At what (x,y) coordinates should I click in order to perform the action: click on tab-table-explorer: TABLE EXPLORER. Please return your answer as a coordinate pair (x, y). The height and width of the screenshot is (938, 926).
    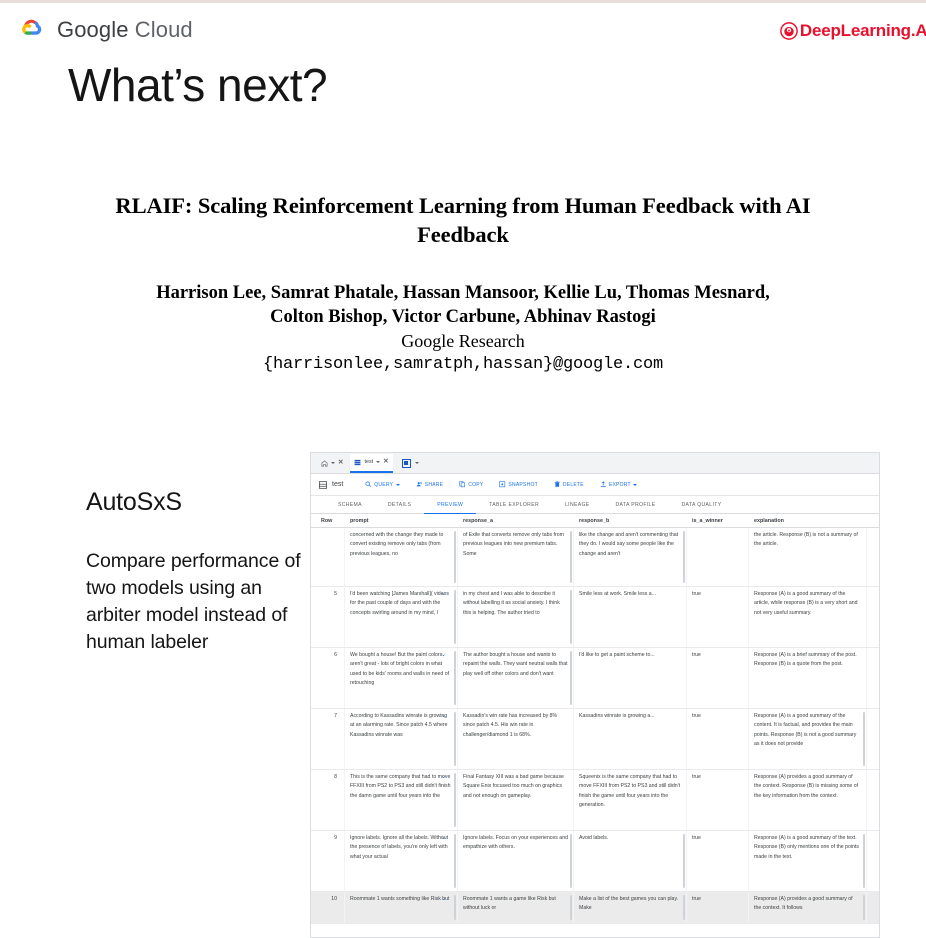
    Looking at the image, I should click on (514, 505).